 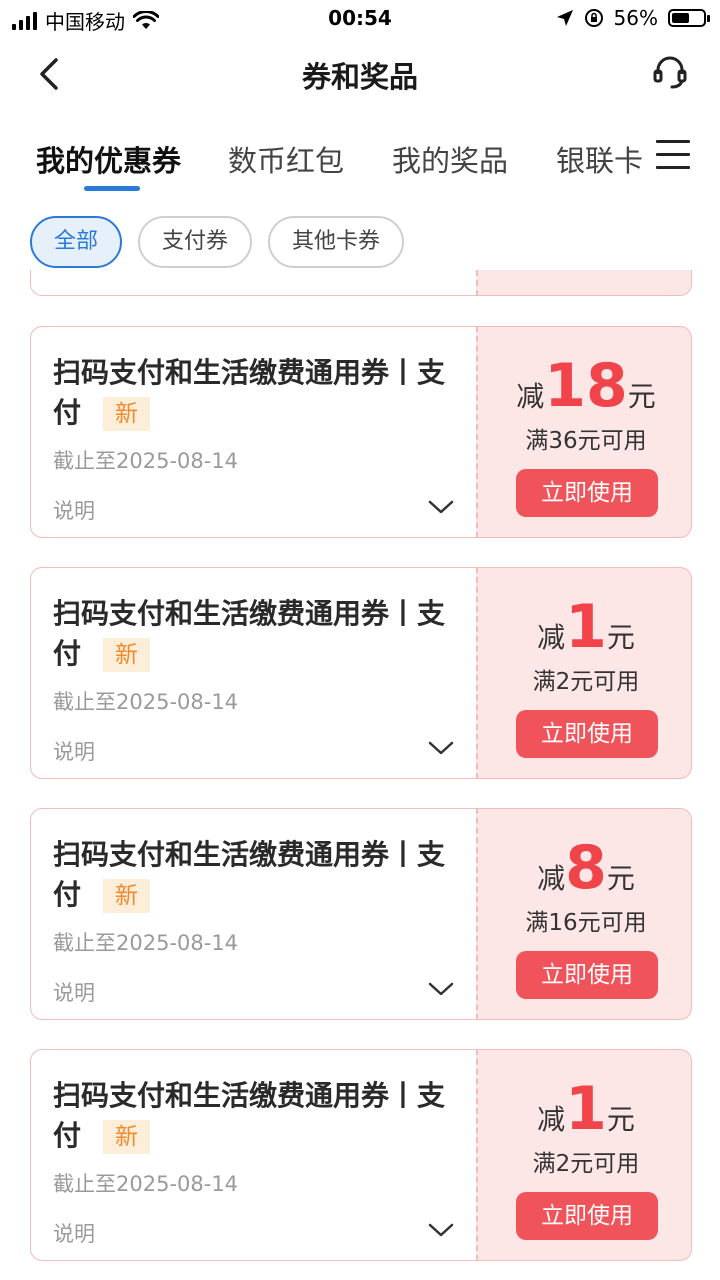 What do you see at coordinates (673, 155) in the screenshot?
I see `menu-icon` at bounding box center [673, 155].